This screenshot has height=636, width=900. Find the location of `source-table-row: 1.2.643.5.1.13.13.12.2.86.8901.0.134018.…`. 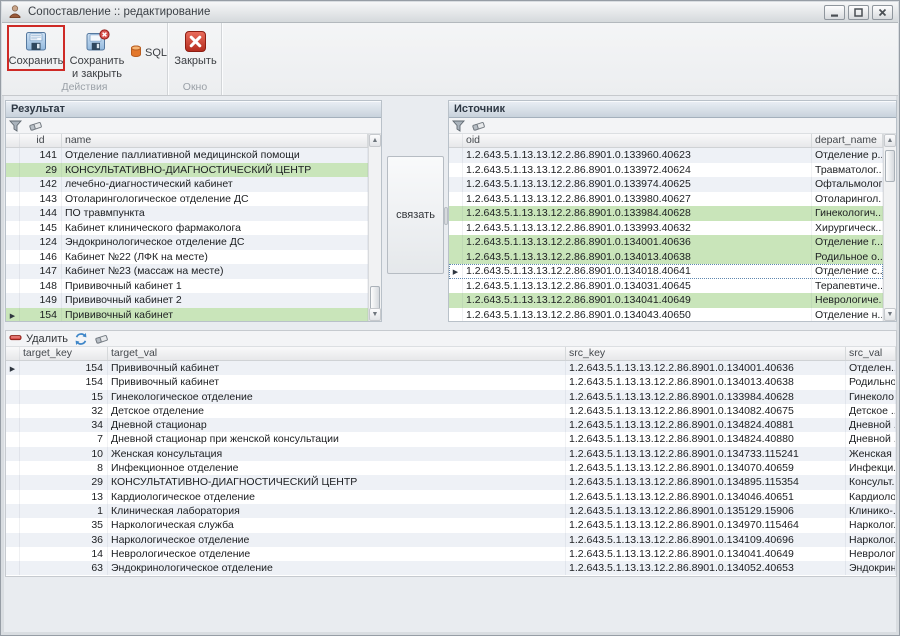

source-table-row: 1.2.643.5.1.13.13.12.2.86.8901.0.134018.… is located at coordinates (666, 271).